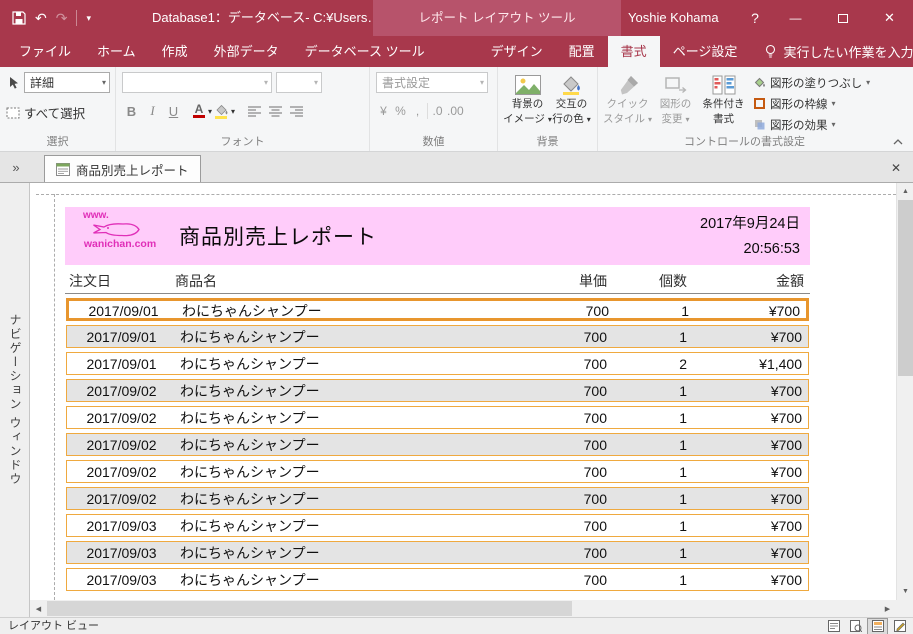 The image size is (913, 634). Describe the element at coordinates (904, 391) in the screenshot. I see `vertical-scrollbar` at that location.